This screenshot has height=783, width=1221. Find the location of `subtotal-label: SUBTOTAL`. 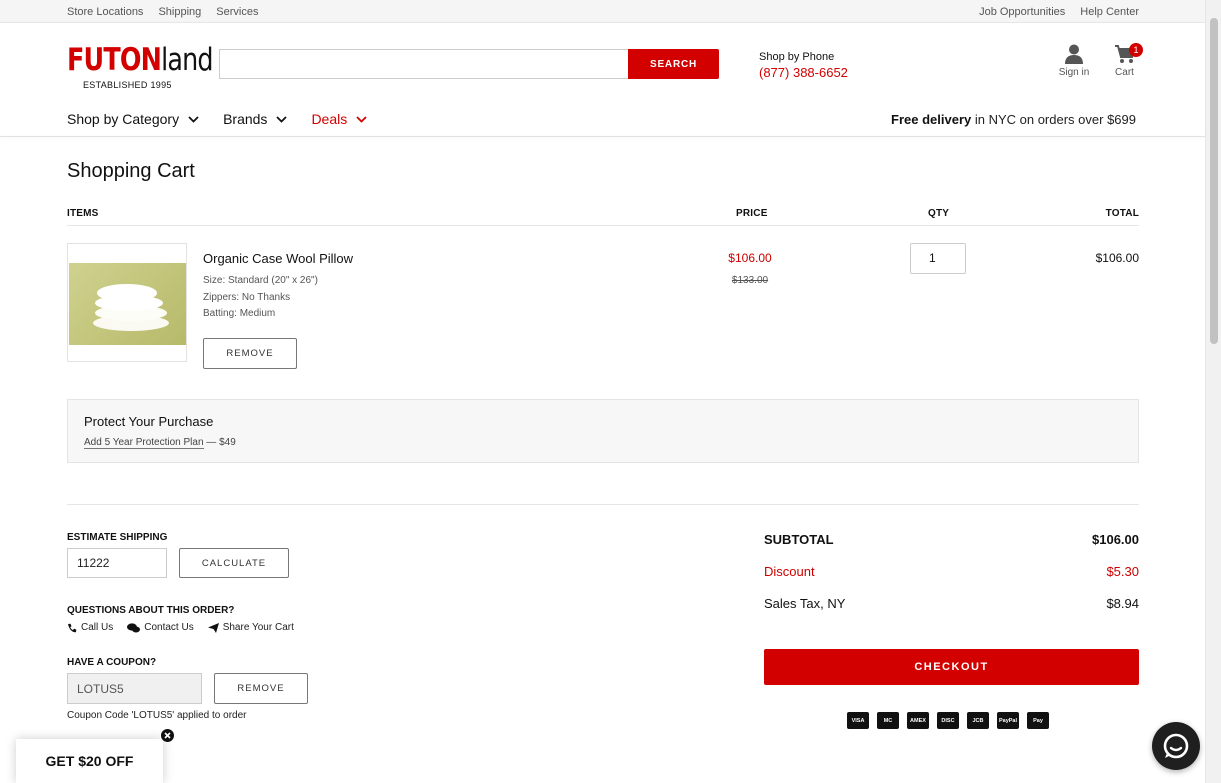

subtotal-label: SUBTOTAL is located at coordinates (799, 539).